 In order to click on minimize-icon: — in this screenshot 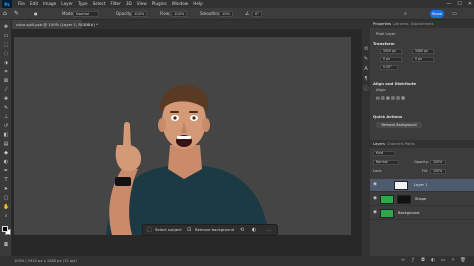, I will do `click(448, 4)`.